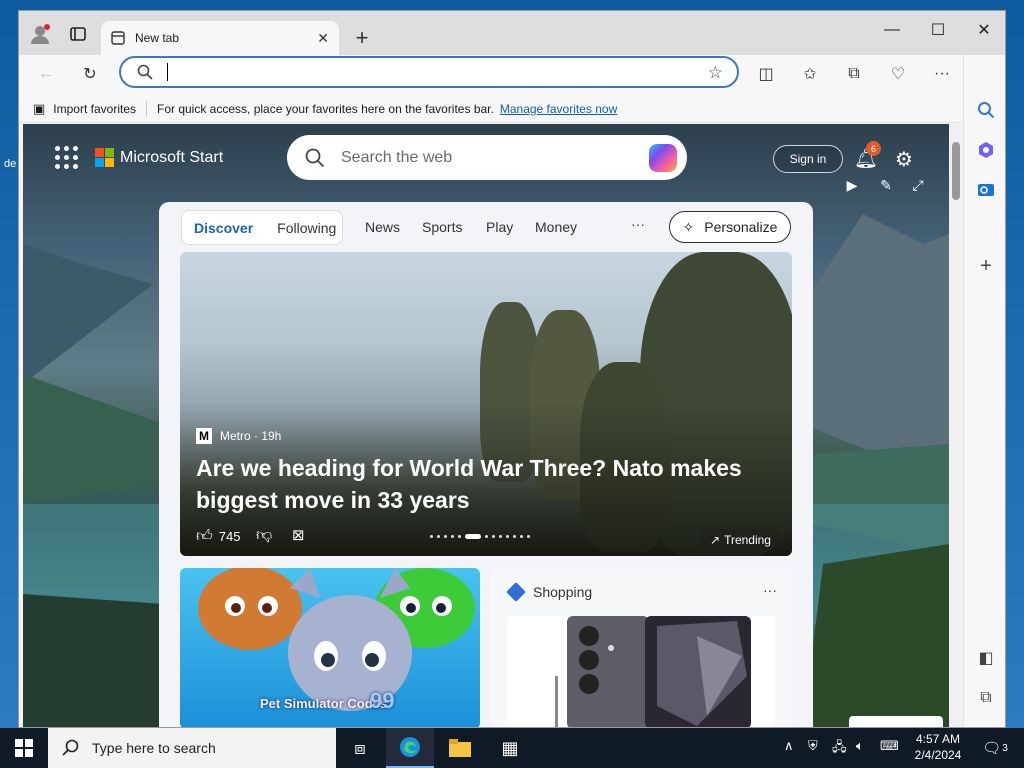 This screenshot has width=1024, height=768. Describe the element at coordinates (159, 157) in the screenshot. I see `microsoft-start-logo: Microsoft Start` at that location.